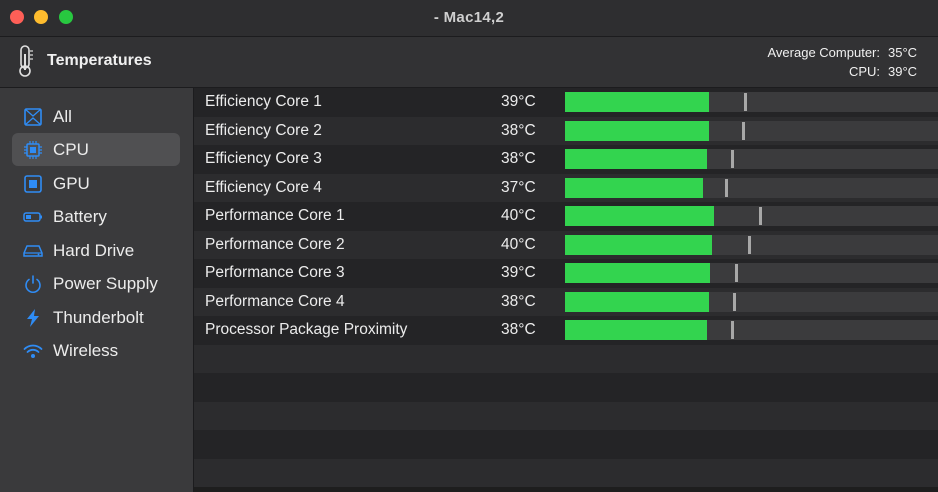  Describe the element at coordinates (275, 244) in the screenshot. I see `sensor-name: Performance Core 2` at that location.